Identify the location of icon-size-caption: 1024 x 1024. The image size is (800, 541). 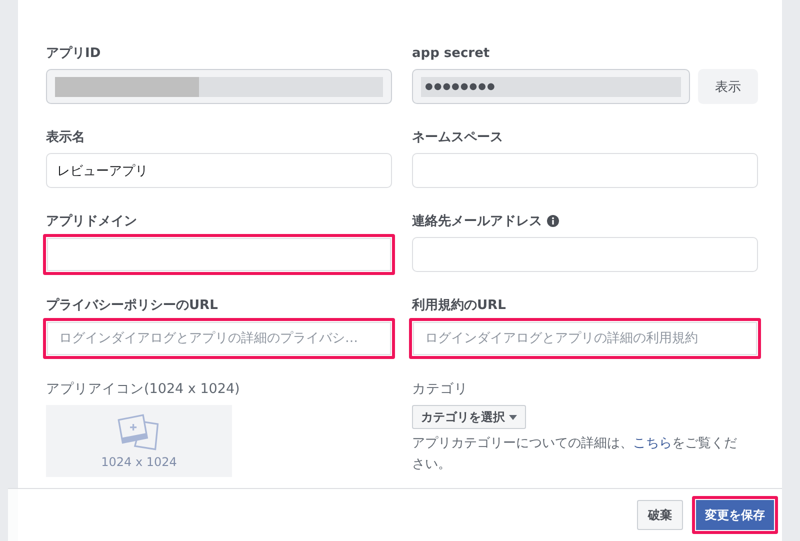
(139, 462).